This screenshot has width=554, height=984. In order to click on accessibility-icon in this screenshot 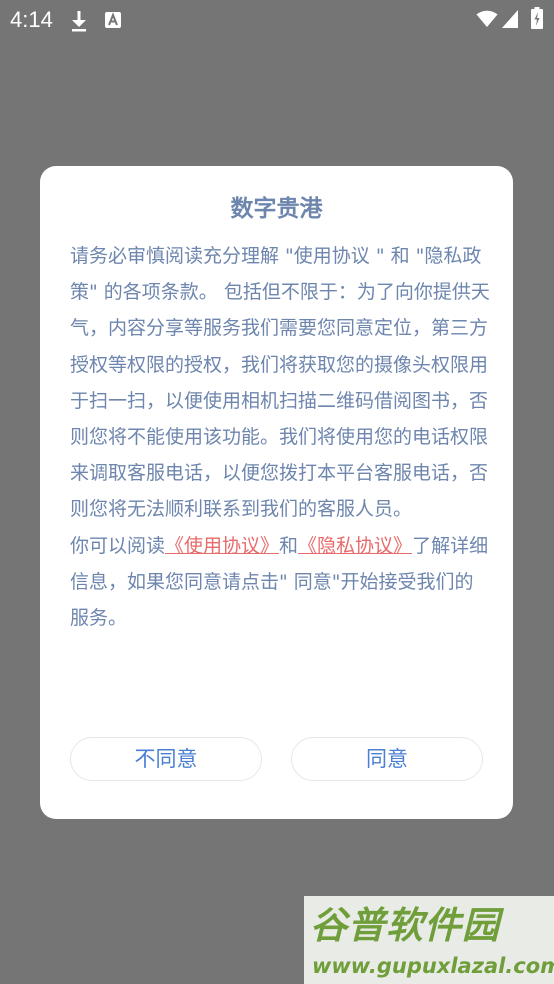, I will do `click(113, 20)`.